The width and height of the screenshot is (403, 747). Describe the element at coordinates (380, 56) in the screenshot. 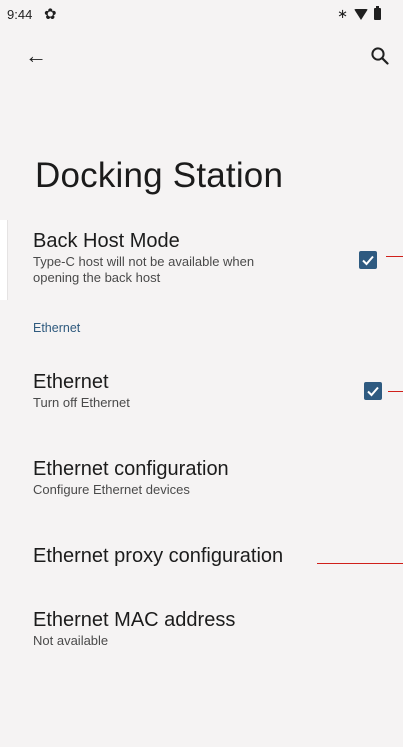

I see `search-icon` at that location.